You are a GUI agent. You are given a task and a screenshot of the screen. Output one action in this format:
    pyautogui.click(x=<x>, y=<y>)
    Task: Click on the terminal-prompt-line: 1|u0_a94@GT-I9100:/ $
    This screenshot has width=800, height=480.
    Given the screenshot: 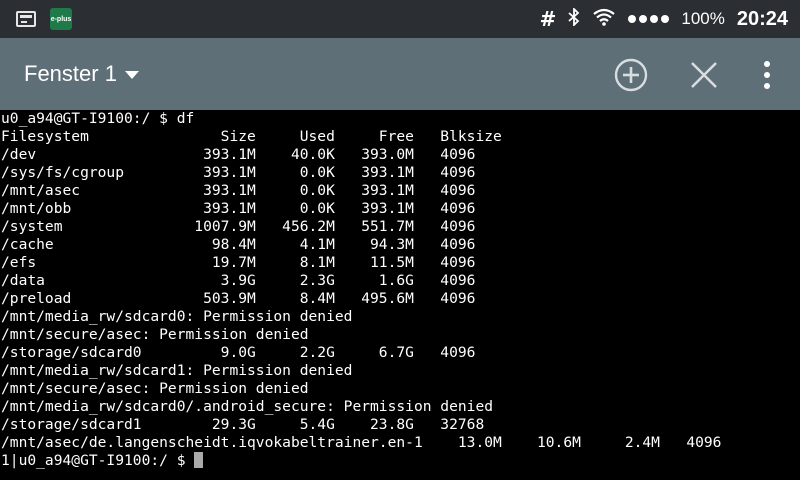 What is the action you would take?
    pyautogui.click(x=400, y=461)
    